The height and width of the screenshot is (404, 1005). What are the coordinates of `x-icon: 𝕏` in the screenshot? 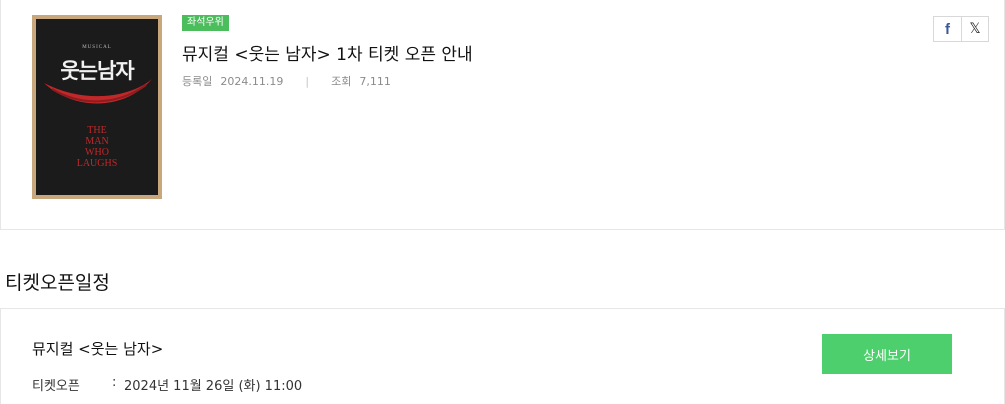 It's located at (975, 29).